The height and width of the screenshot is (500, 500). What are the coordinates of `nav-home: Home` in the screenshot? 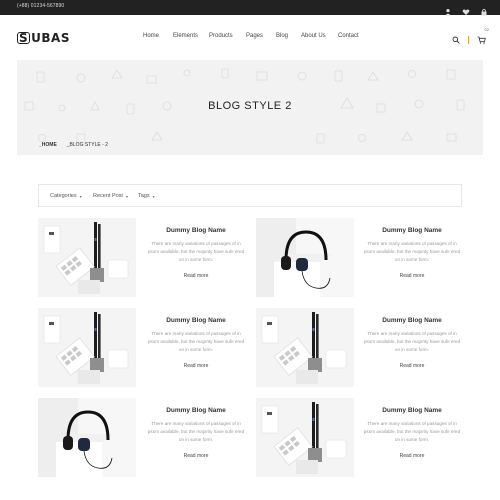 It's located at (151, 36).